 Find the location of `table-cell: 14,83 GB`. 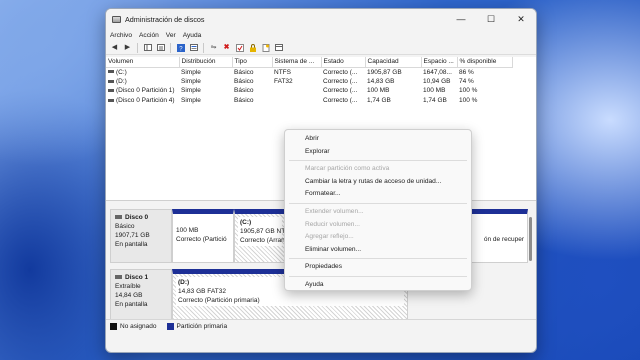

table-cell: 14,83 GB is located at coordinates (381, 81).